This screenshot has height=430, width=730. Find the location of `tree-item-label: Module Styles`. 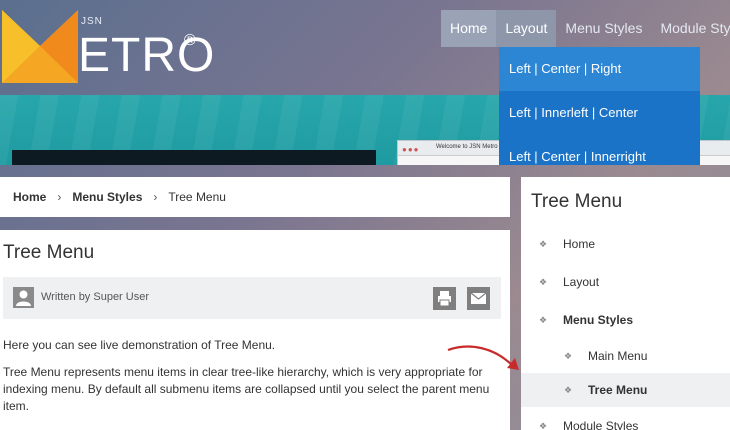

tree-item-label: Module Styles is located at coordinates (601, 424).